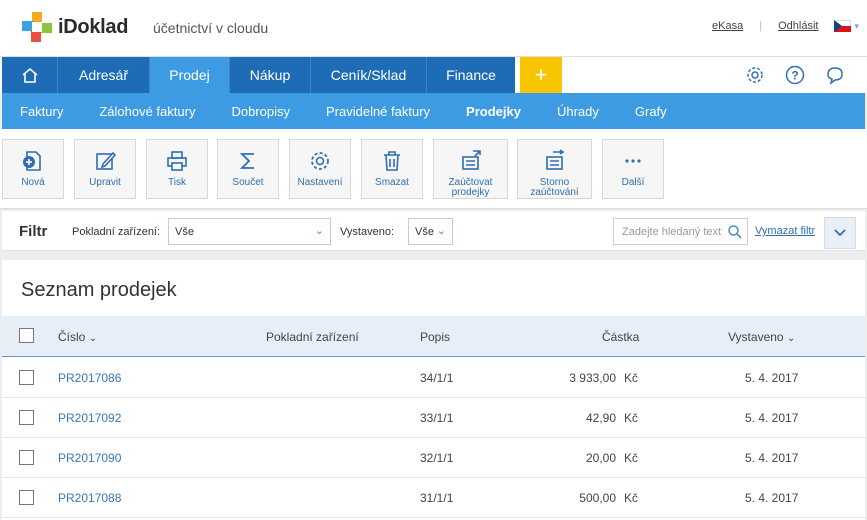  I want to click on top-links: eKasa | Odhlásit ▾, so click(789, 26).